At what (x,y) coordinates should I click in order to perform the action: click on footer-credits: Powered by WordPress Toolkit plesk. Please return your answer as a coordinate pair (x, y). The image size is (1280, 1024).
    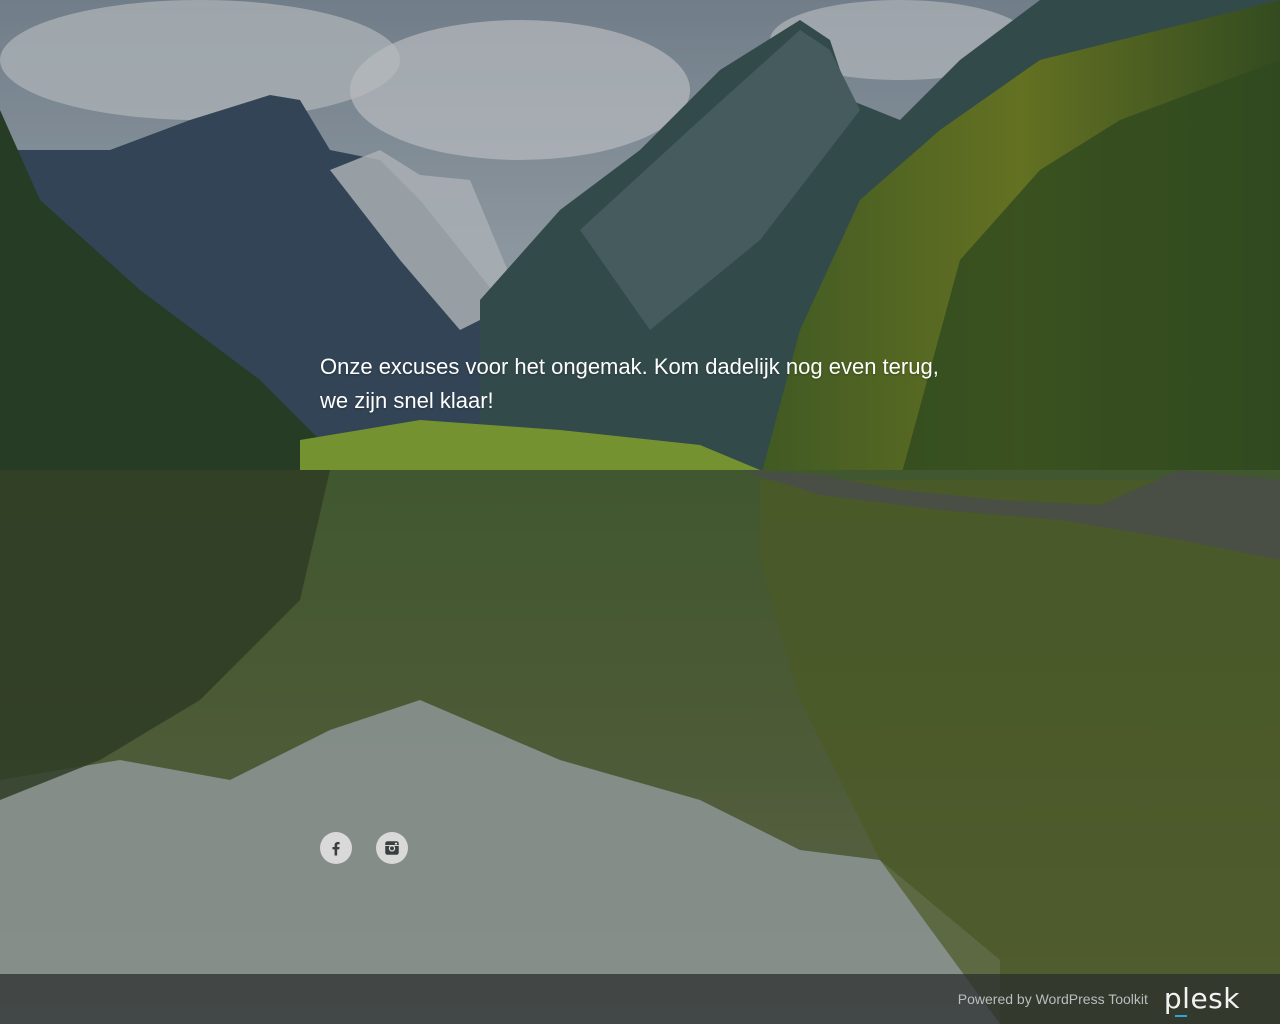
    Looking at the image, I should click on (1099, 999).